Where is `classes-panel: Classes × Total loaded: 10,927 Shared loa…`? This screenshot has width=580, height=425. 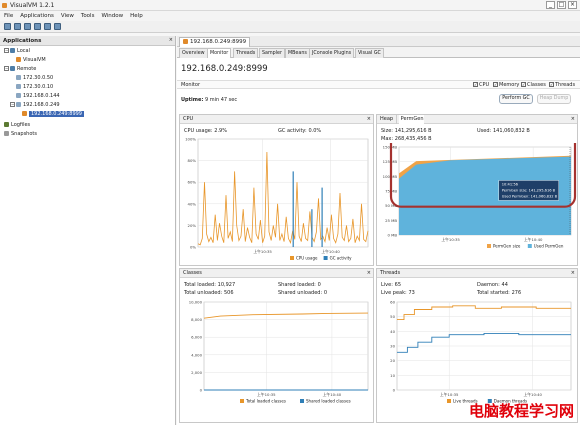
classes-panel: Classes × Total loaded: 10,927 Shared loa… is located at coordinates (276, 345).